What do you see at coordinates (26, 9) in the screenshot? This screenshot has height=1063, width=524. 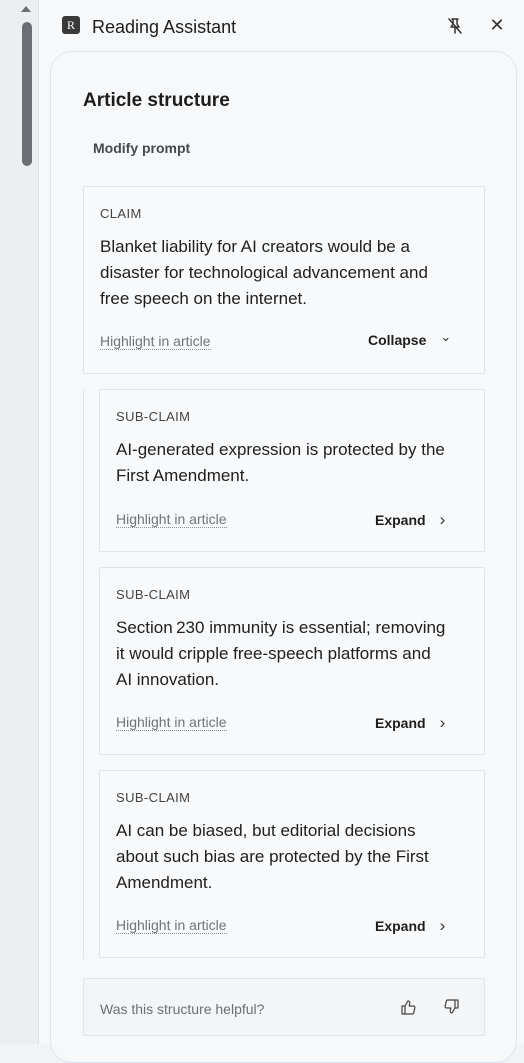 I see `scroll-up-arrow-icon` at bounding box center [26, 9].